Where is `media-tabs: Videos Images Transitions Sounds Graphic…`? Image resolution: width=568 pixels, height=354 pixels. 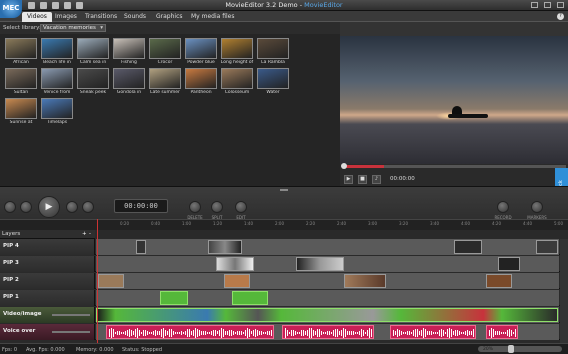
media-tabs: Videos Images Transitions Sounds Graphic… is located at coordinates (284, 16).